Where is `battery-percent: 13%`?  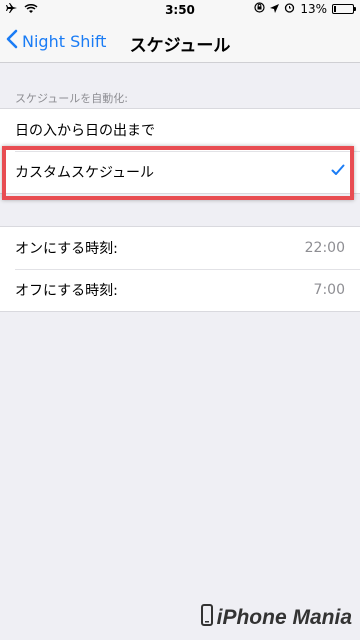 battery-percent: 13% is located at coordinates (313, 9).